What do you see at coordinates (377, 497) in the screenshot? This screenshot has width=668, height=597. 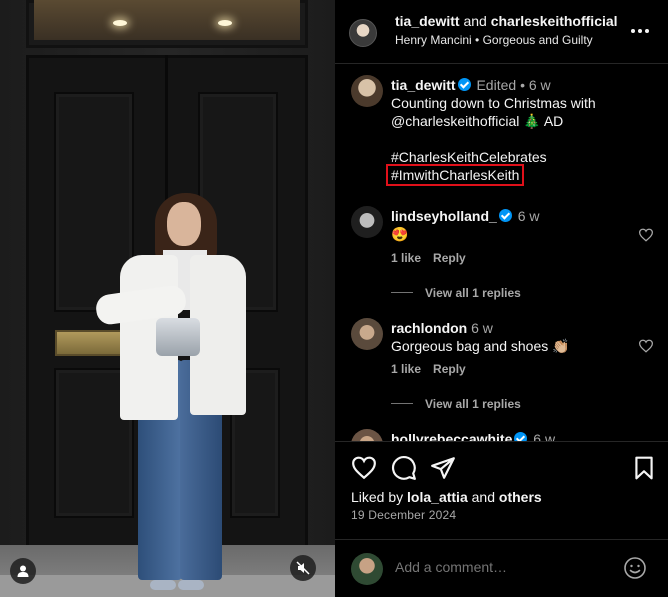 I see `liked-prefix: Liked by` at bounding box center [377, 497].